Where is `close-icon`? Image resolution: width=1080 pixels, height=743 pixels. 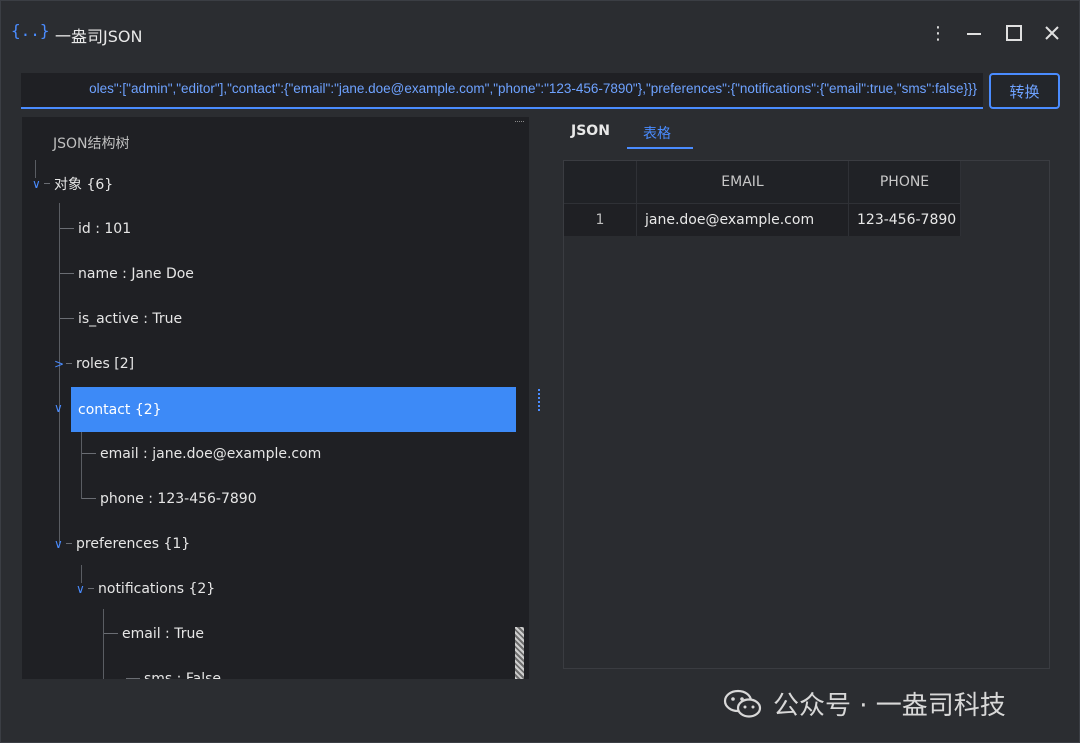
close-icon is located at coordinates (1052, 33).